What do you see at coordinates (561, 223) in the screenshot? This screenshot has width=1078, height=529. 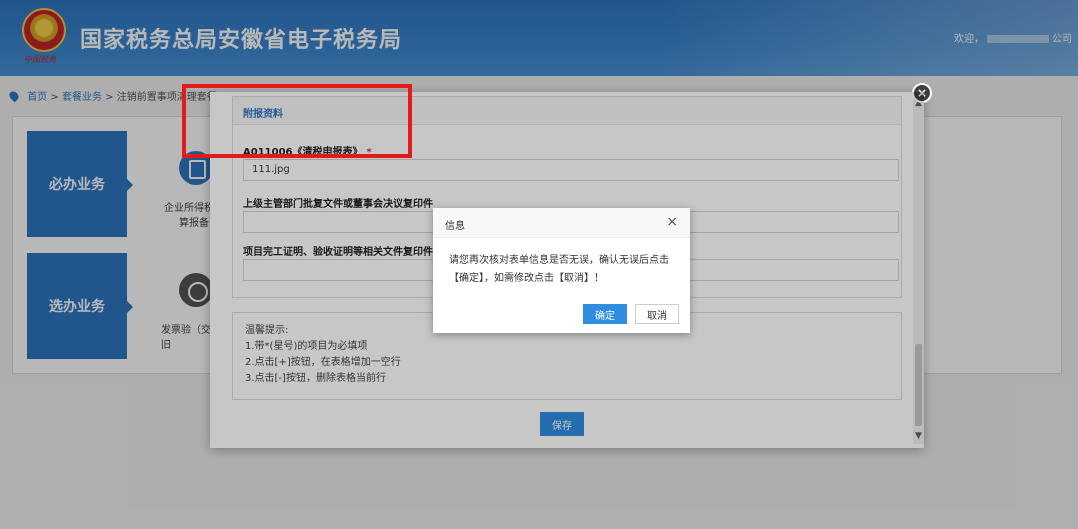 I see `dialog-header: 信息 ×` at bounding box center [561, 223].